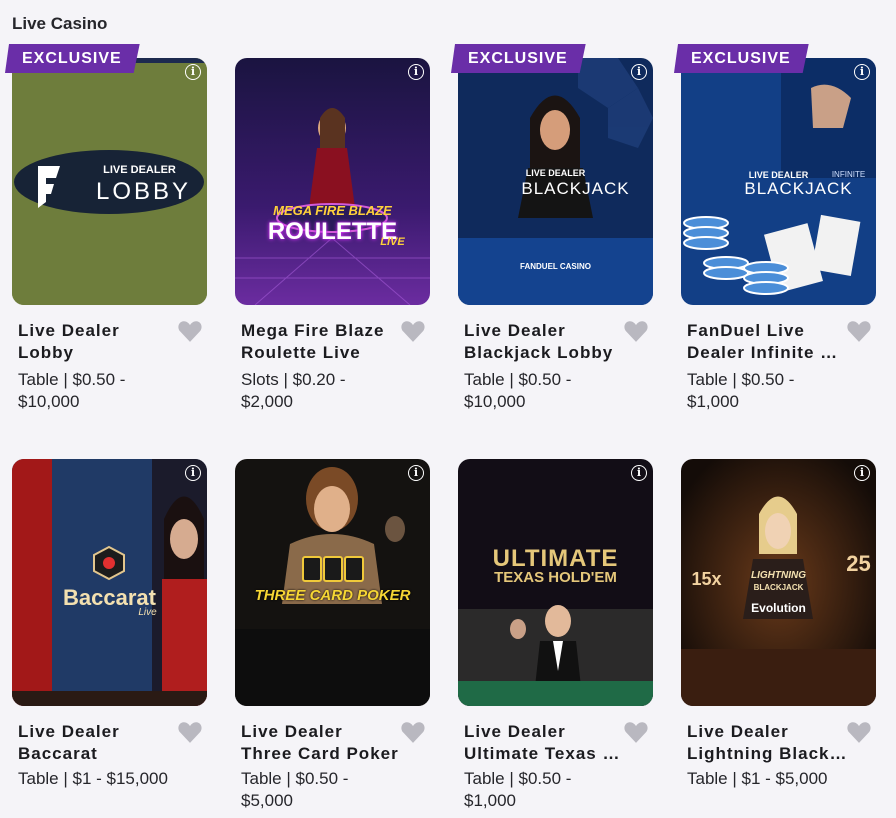 Image resolution: width=896 pixels, height=818 pixels. I want to click on game-title: Live Dealer Ultimate Texas Hold'em, so click(544, 743).